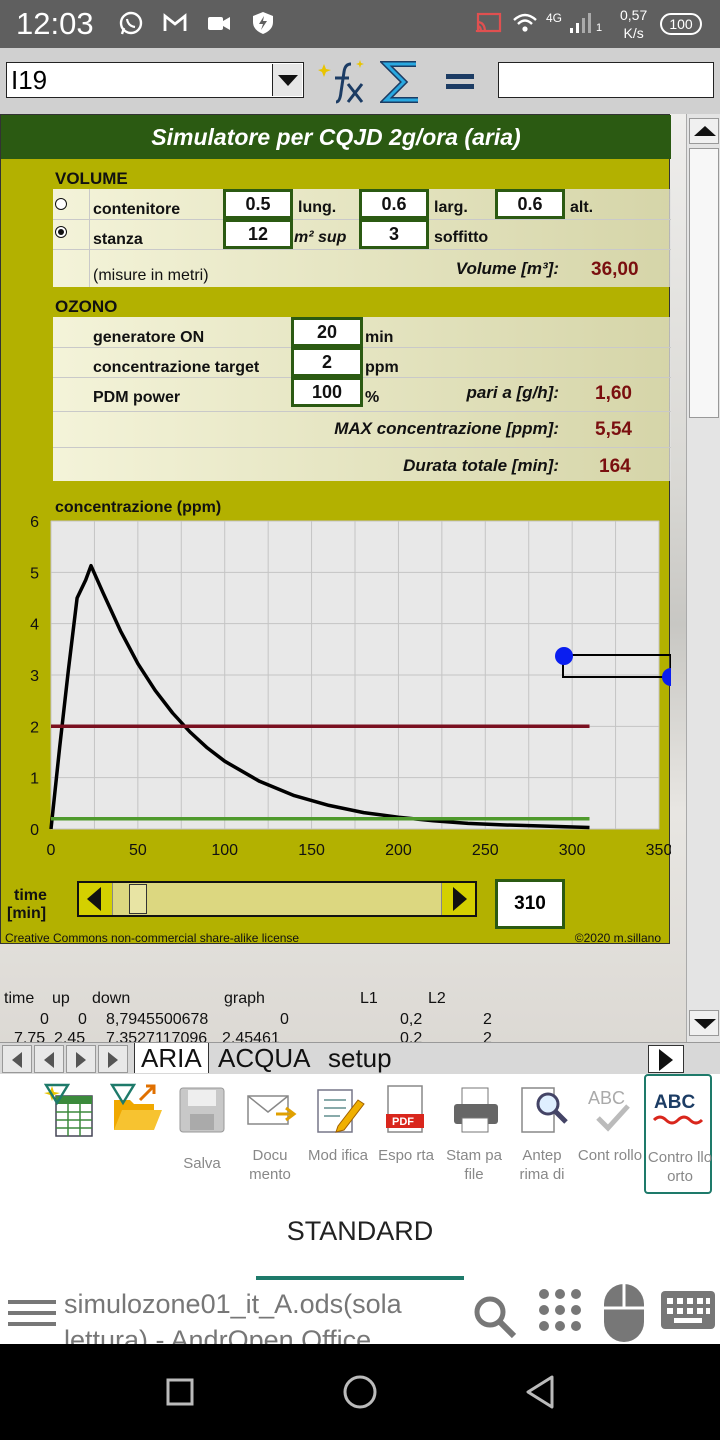  What do you see at coordinates (460, 82) in the screenshot?
I see `equals-icon` at bounding box center [460, 82].